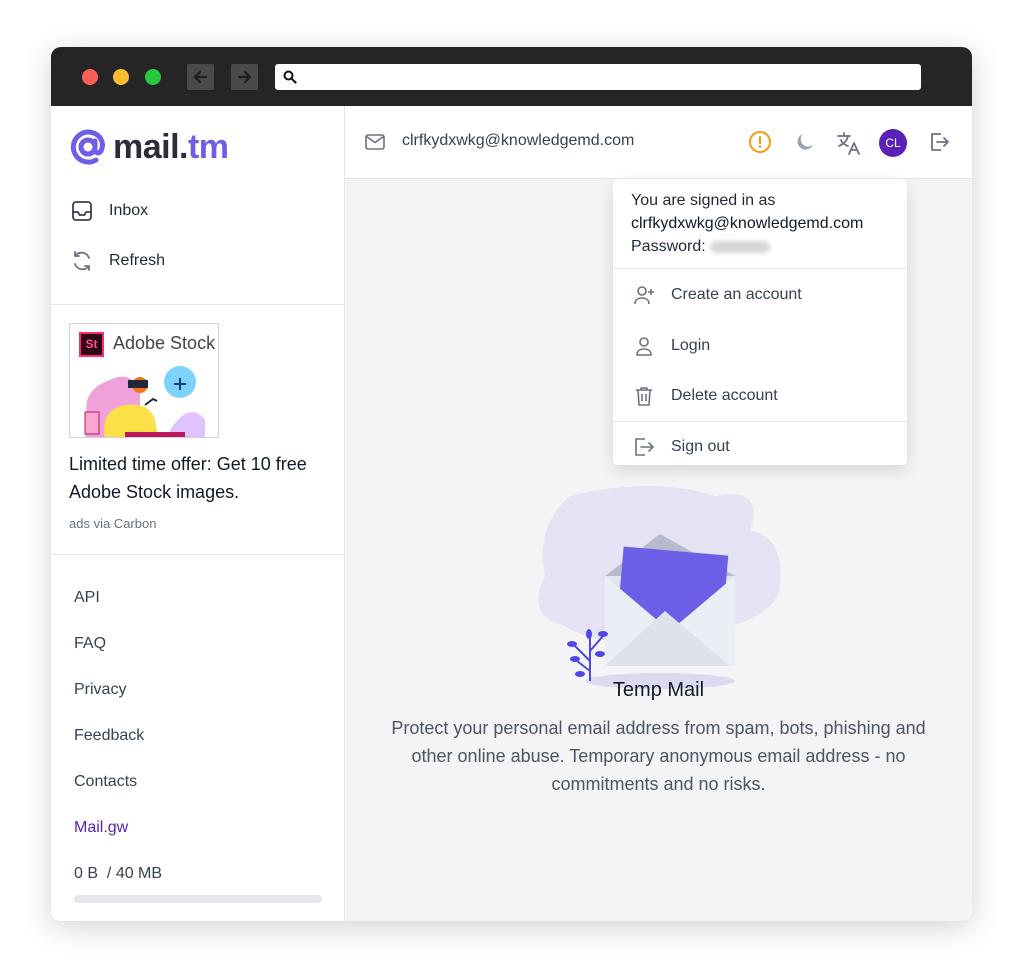 This screenshot has width=1024, height=977. I want to click on sign-out-icon, so click(644, 447).